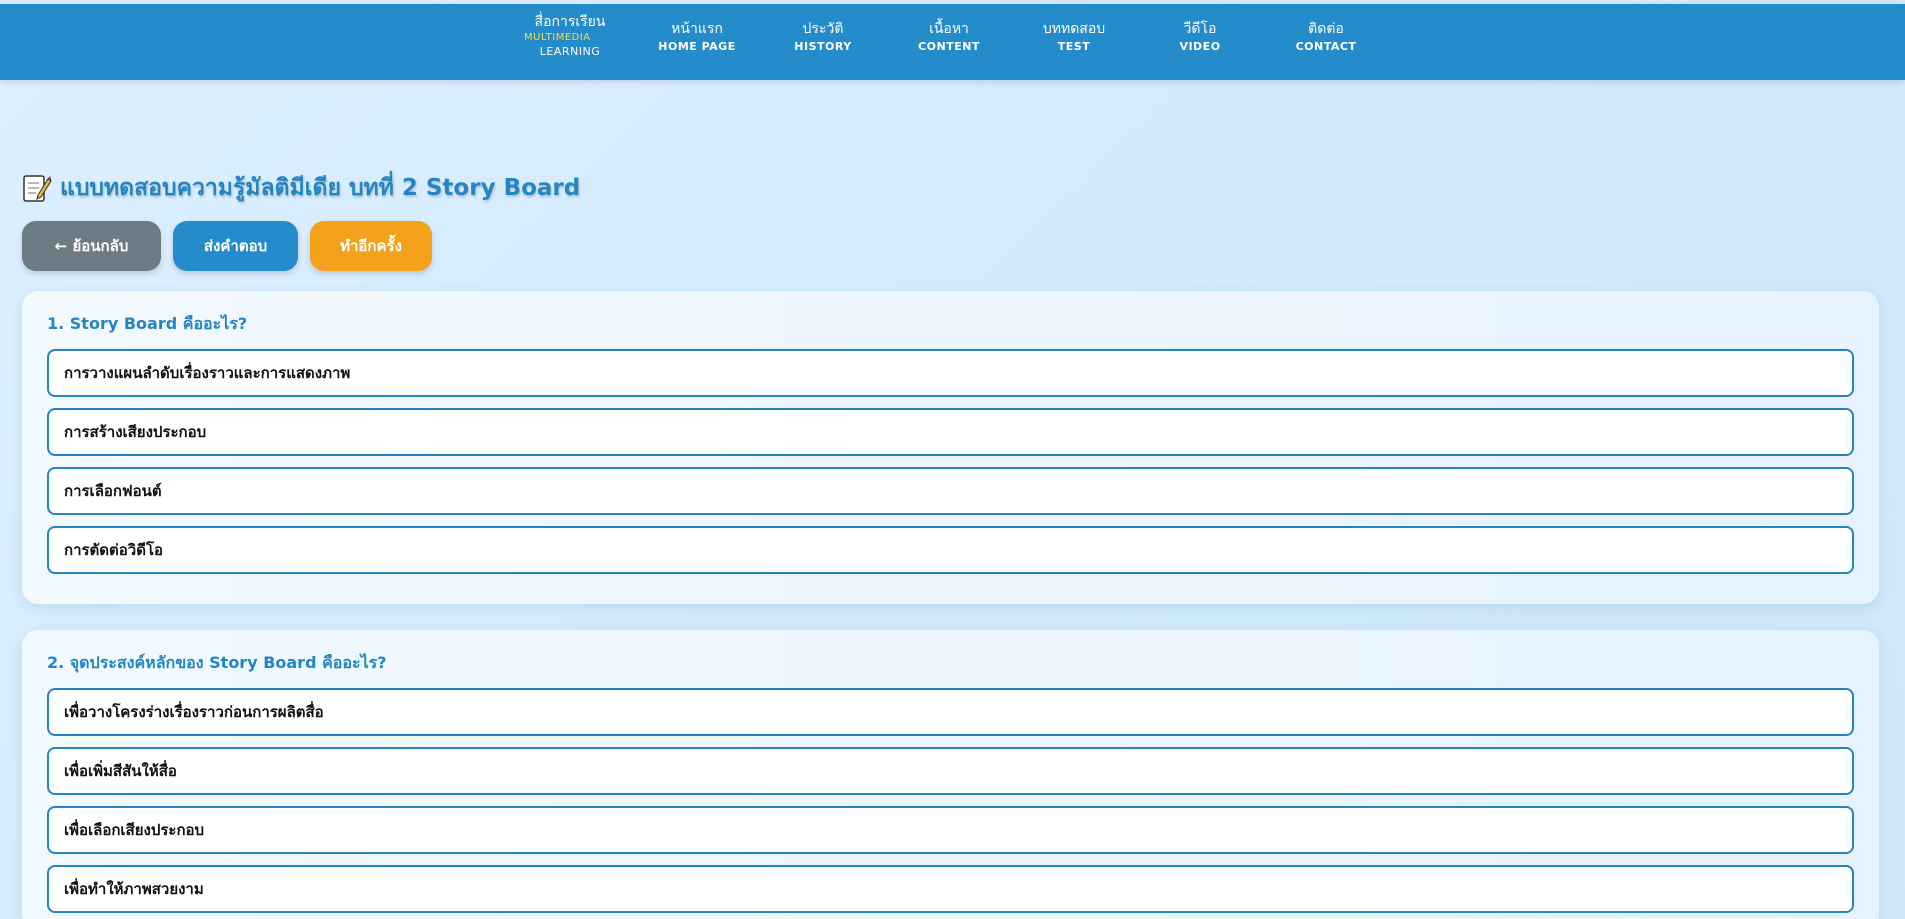  I want to click on nav-content-en: CONTENT, so click(949, 46).